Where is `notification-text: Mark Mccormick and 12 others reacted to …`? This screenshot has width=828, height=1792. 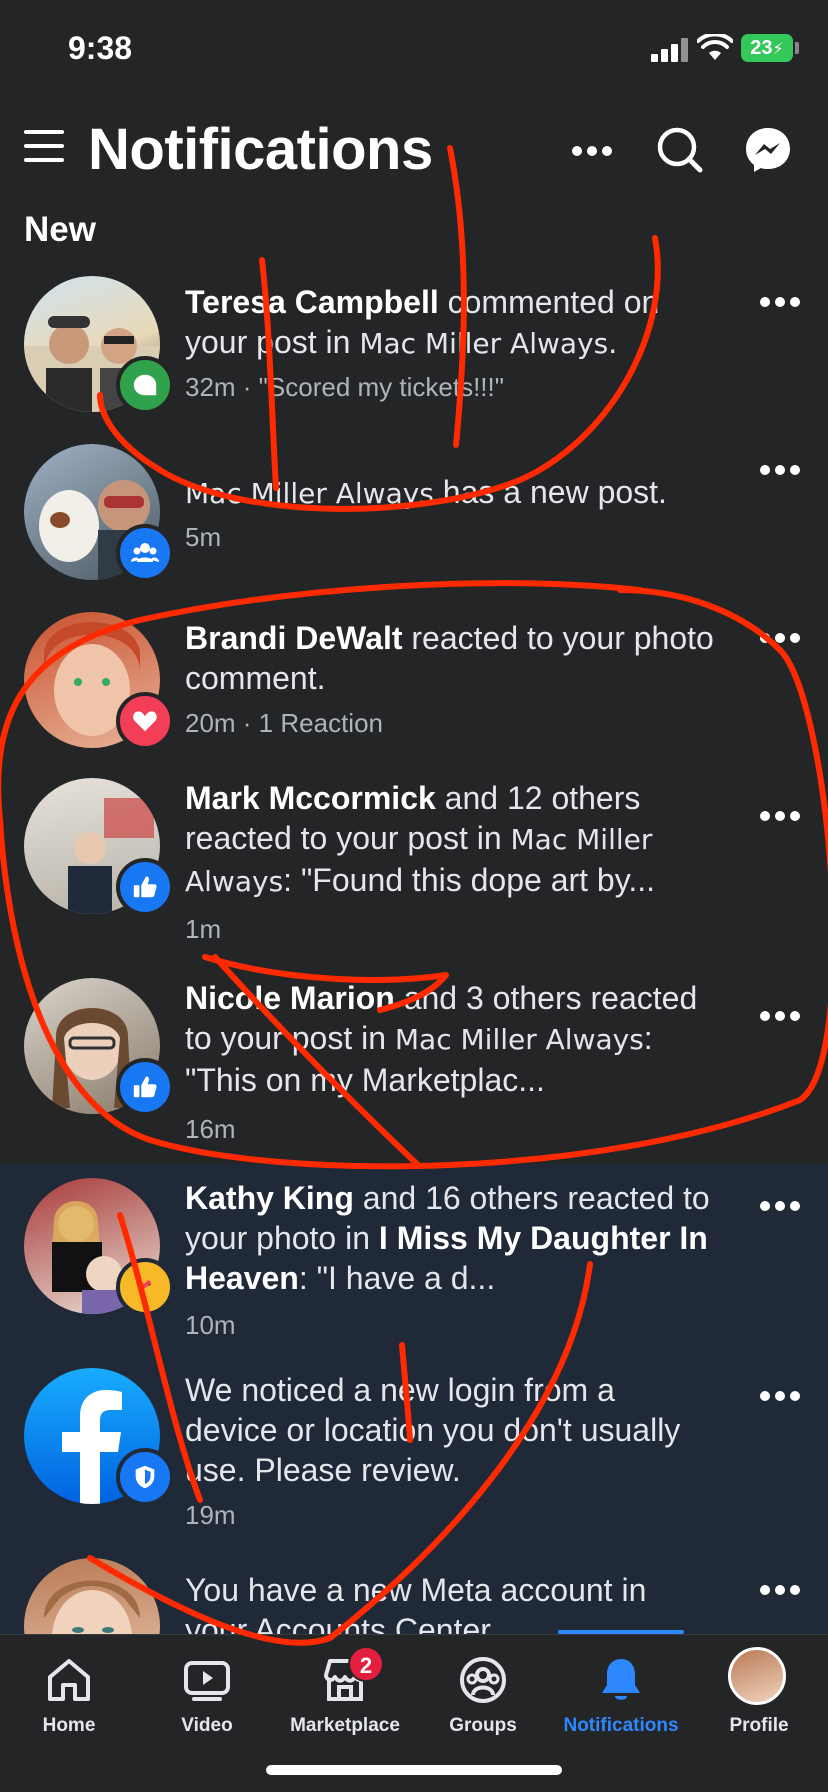 notification-text: Mark Mccormick and 12 others reacted to … is located at coordinates (420, 839).